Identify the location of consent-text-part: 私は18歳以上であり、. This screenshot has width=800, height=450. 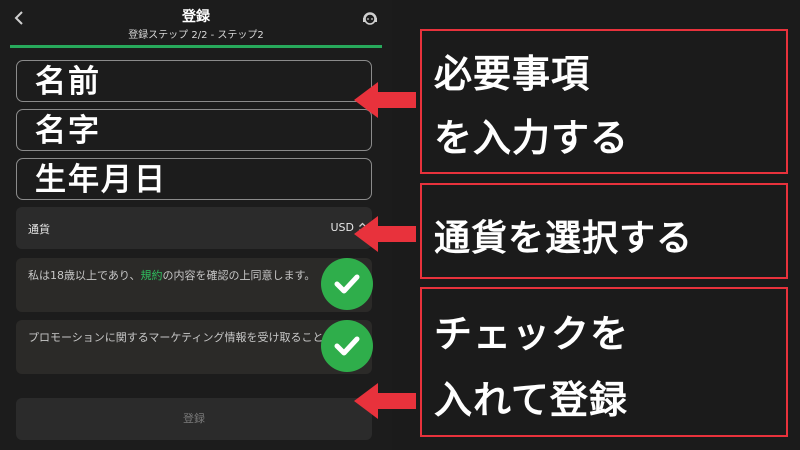
(84, 275).